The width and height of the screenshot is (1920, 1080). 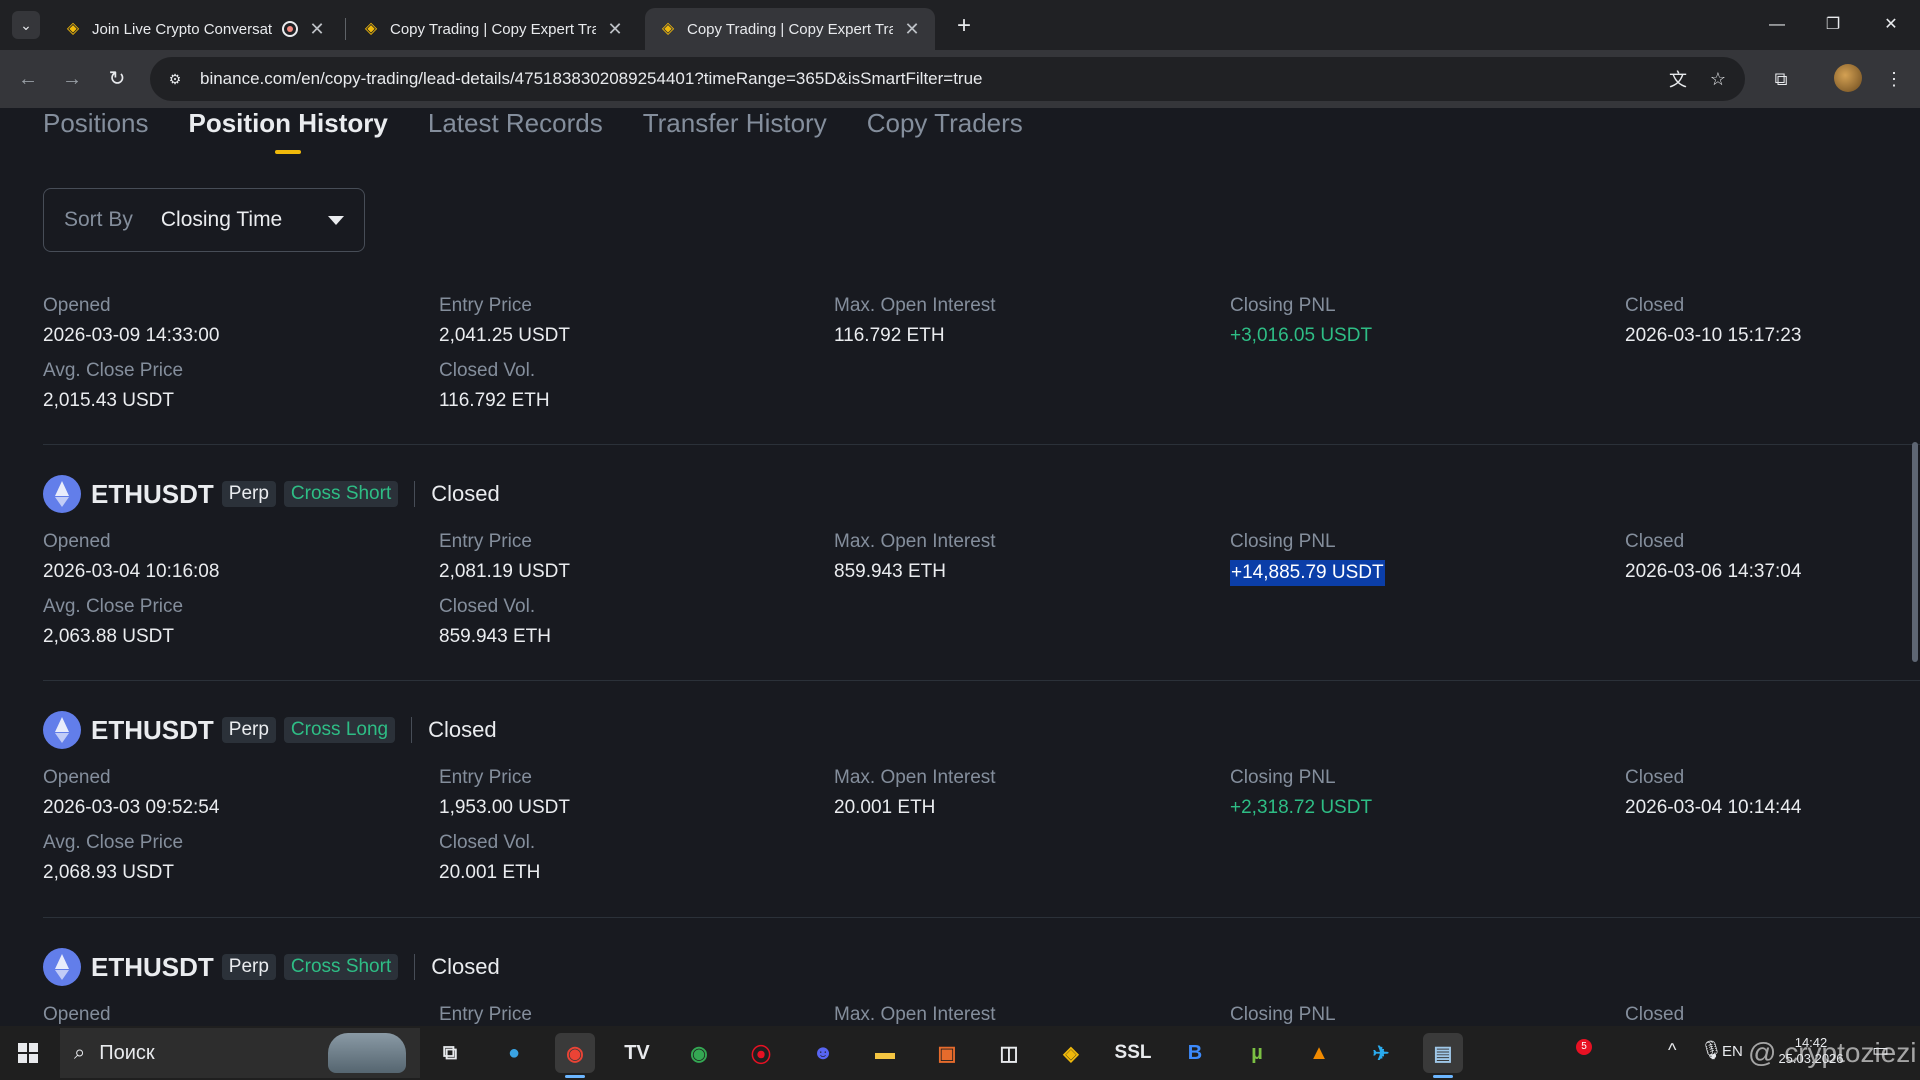 What do you see at coordinates (72, 79) in the screenshot?
I see `forward-arrow-icon: →` at bounding box center [72, 79].